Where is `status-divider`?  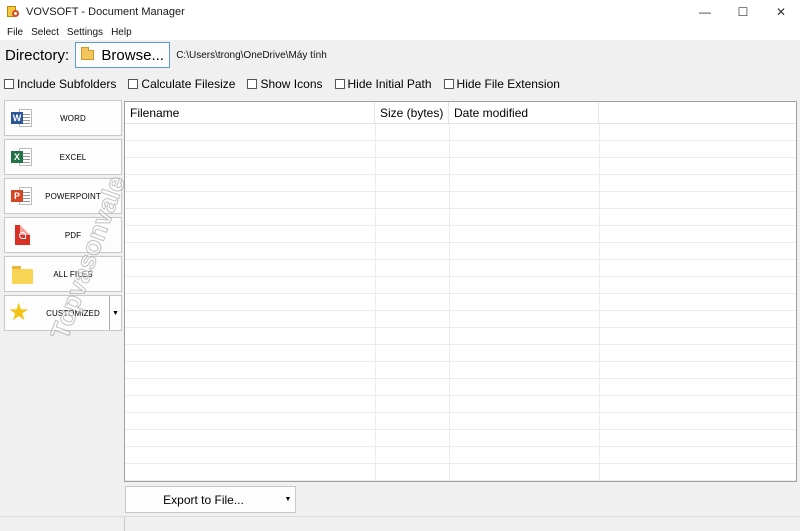 status-divider is located at coordinates (124, 524).